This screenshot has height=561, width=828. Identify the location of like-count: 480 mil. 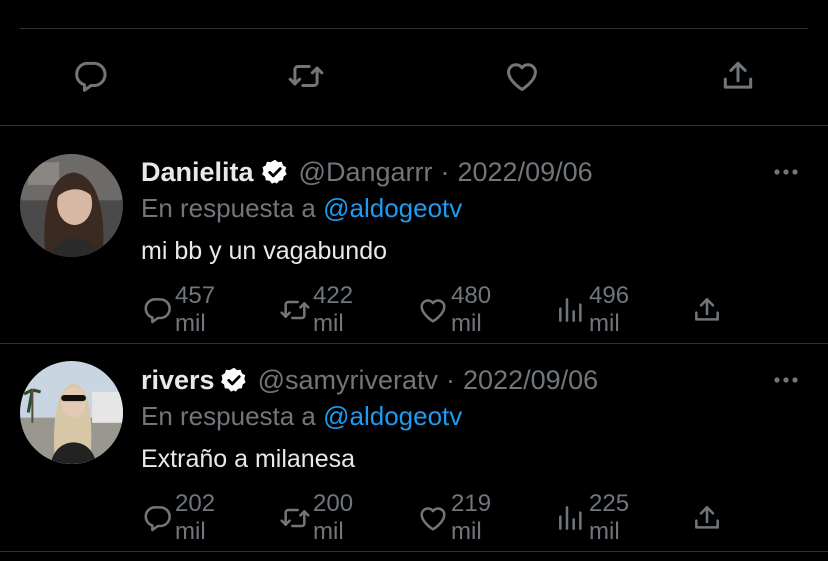
(471, 309).